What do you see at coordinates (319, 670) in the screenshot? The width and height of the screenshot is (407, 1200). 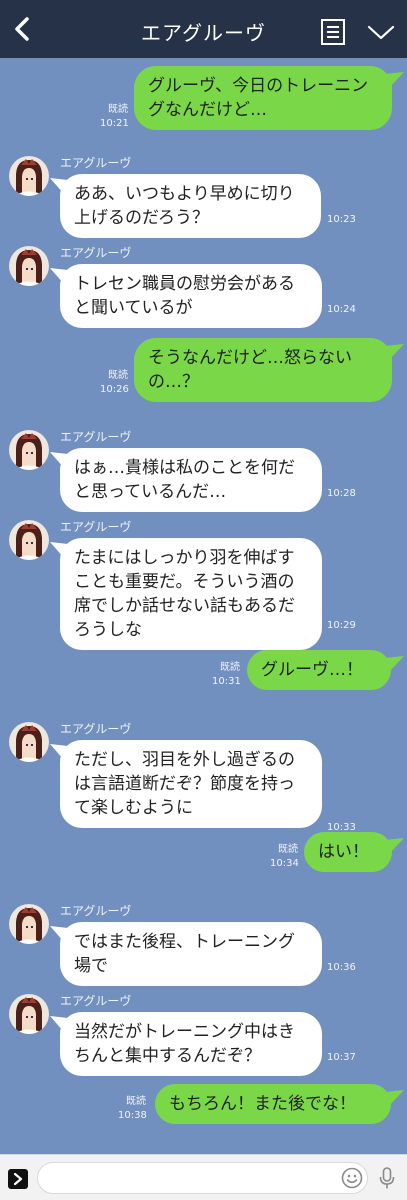 I see `message-bubble: グルーヴ…！` at bounding box center [319, 670].